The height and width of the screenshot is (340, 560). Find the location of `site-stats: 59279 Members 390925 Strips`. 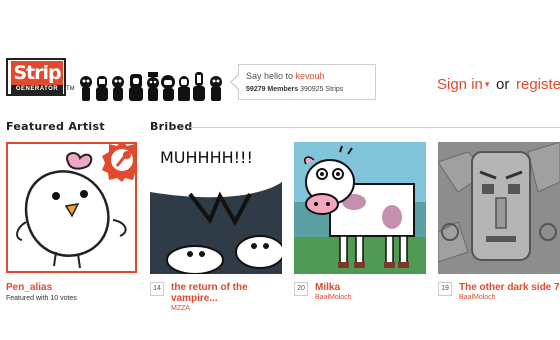

site-stats: 59279 Members 390925 Strips is located at coordinates (294, 89).